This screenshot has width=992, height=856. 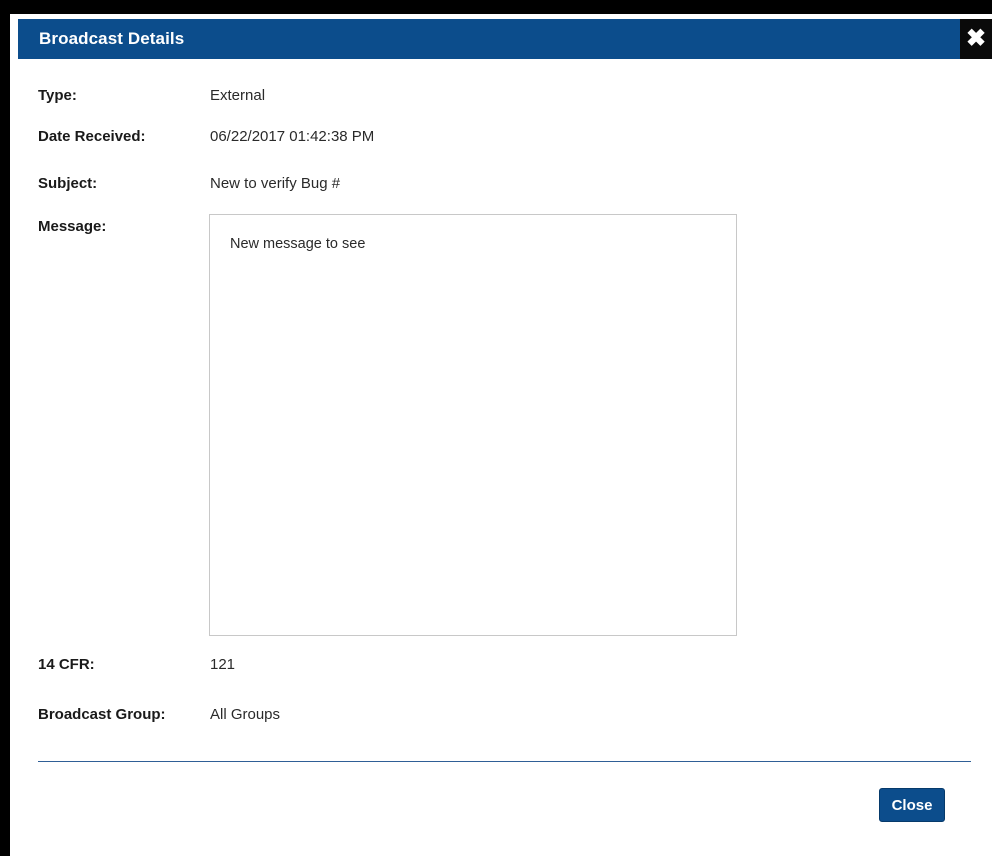 I want to click on broadcast-group-value: All Groups, so click(x=245, y=714).